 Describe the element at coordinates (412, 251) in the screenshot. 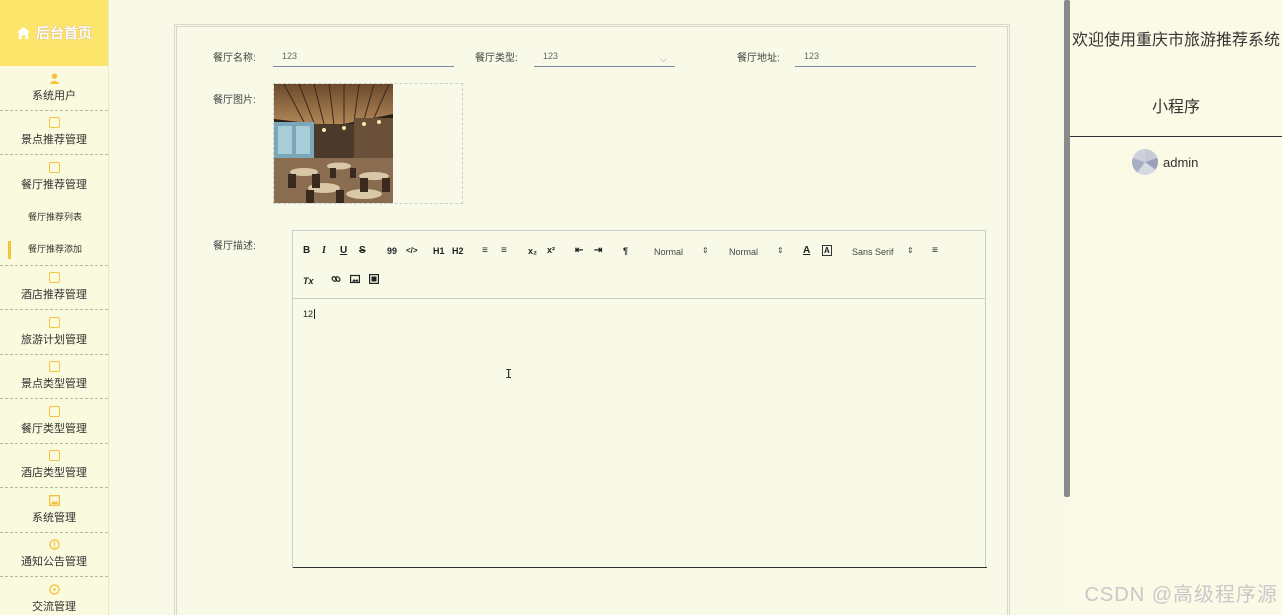

I see `code-block-button: </>` at that location.